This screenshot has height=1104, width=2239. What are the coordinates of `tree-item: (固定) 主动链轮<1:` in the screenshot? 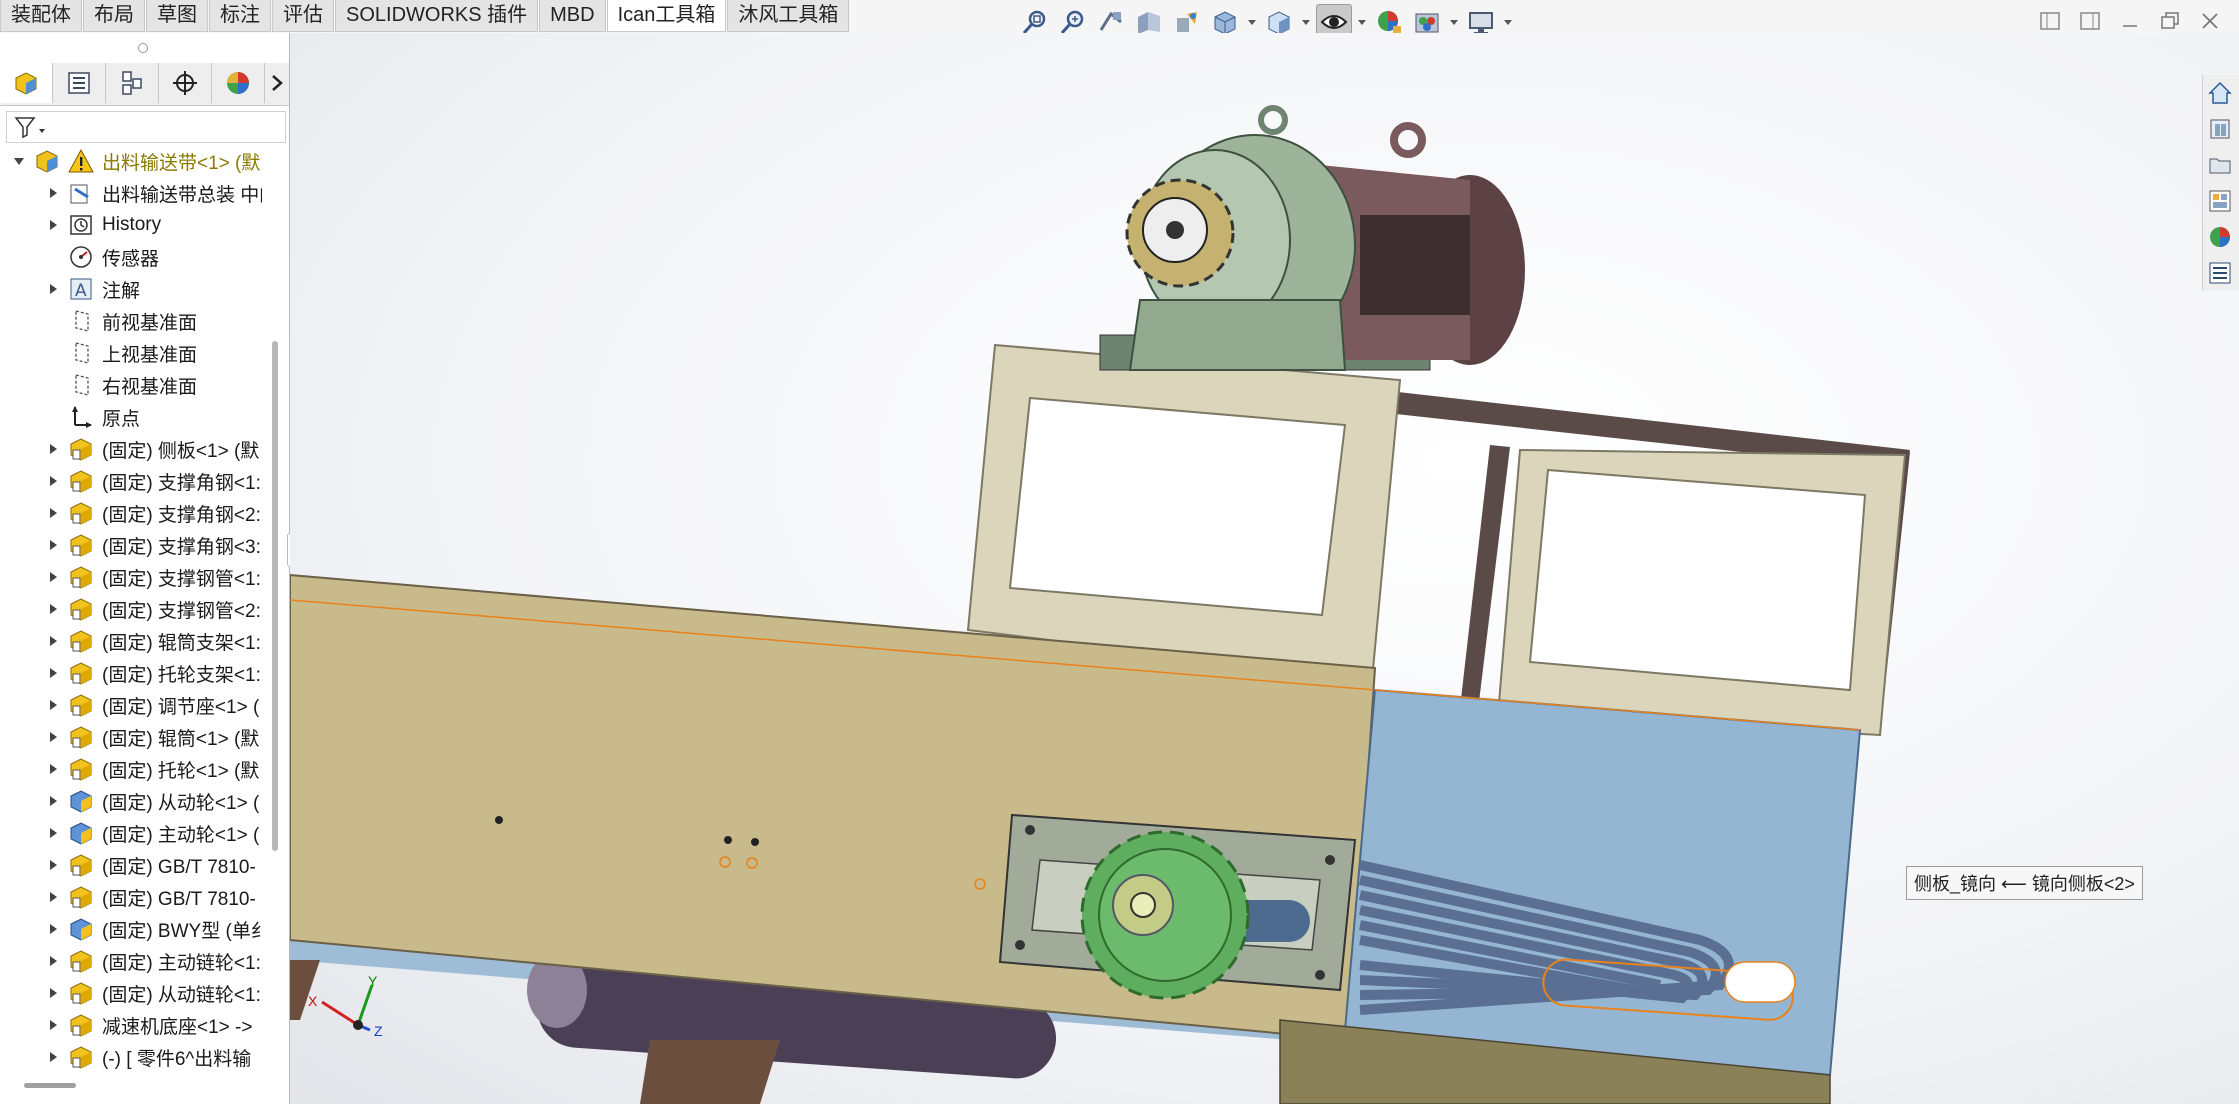 It's located at (131, 961).